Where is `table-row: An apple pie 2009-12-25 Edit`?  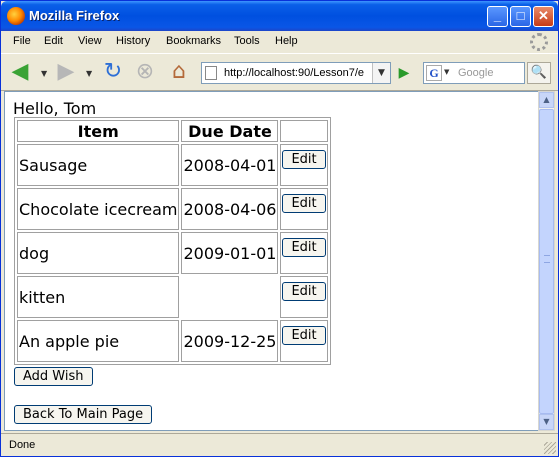 table-row: An apple pie 2009-12-25 Edit is located at coordinates (172, 341).